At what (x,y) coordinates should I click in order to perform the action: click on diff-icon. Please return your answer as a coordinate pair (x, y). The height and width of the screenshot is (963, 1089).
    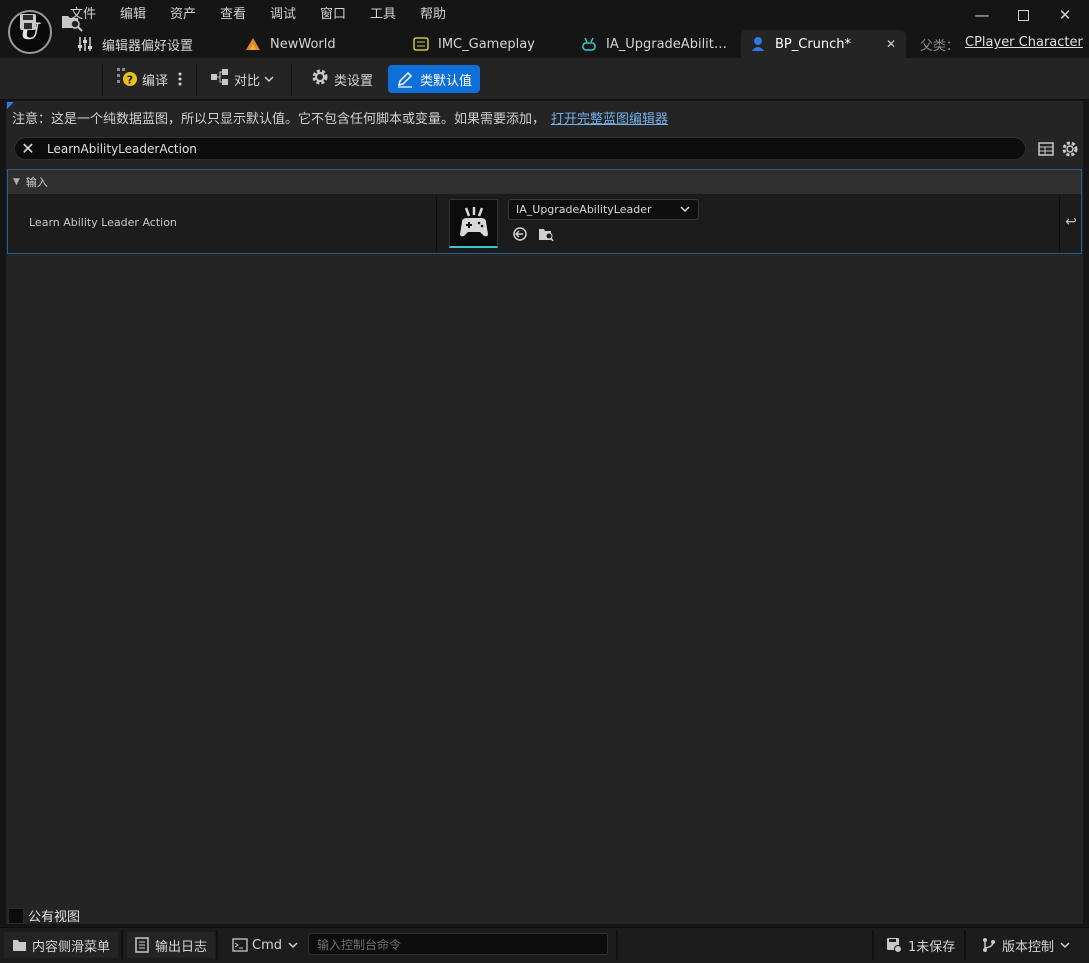
    Looking at the image, I should click on (220, 79).